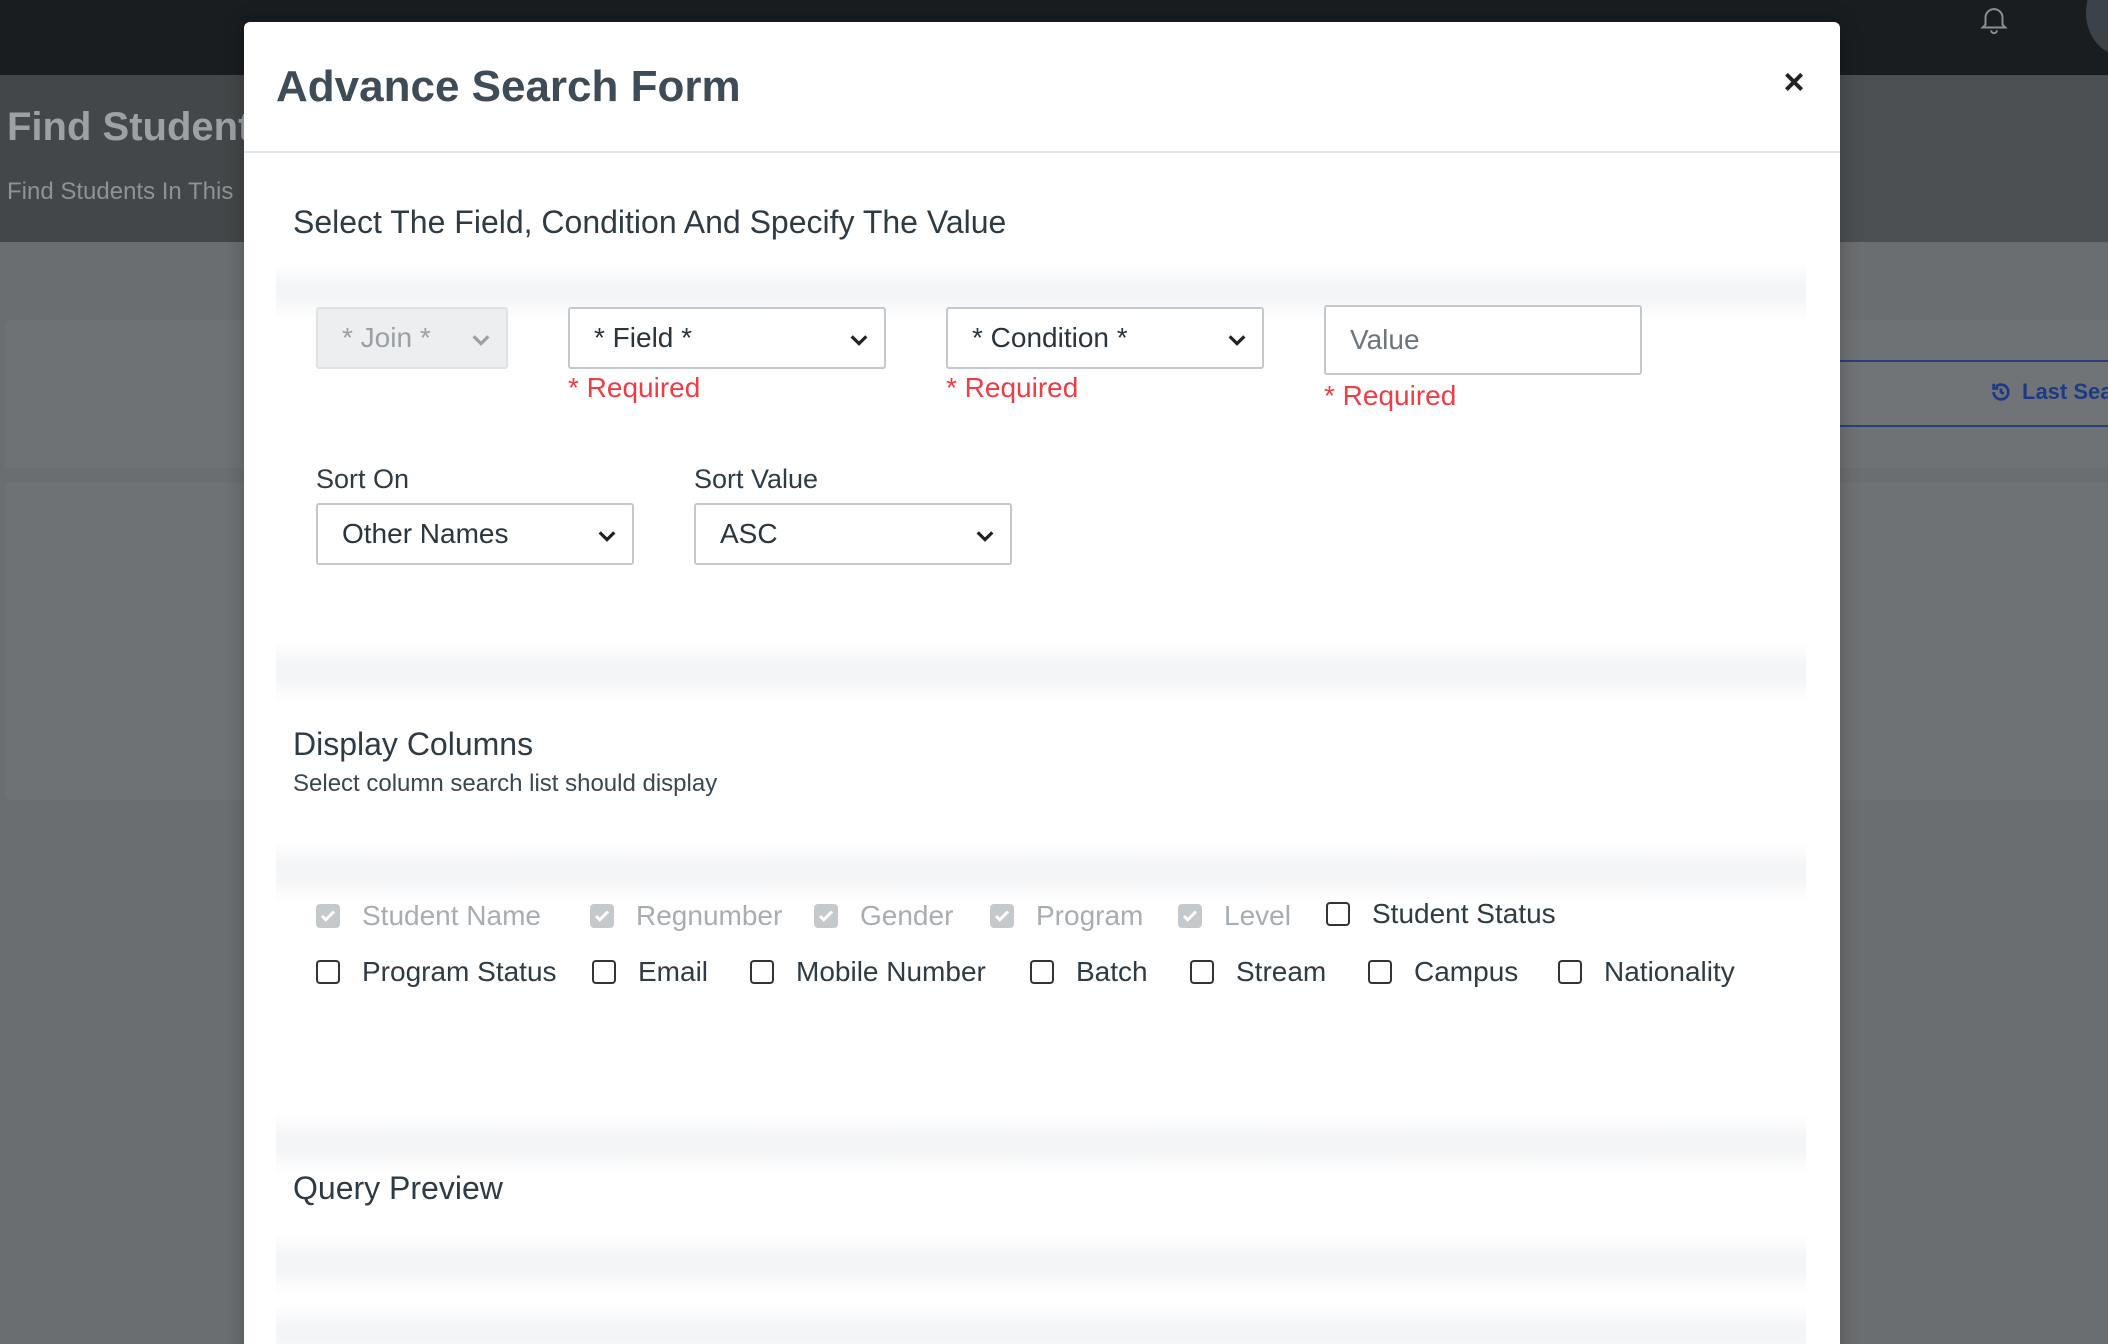 The height and width of the screenshot is (1344, 2108). What do you see at coordinates (853, 534) in the screenshot?
I see `sort-value-select: ASC` at bounding box center [853, 534].